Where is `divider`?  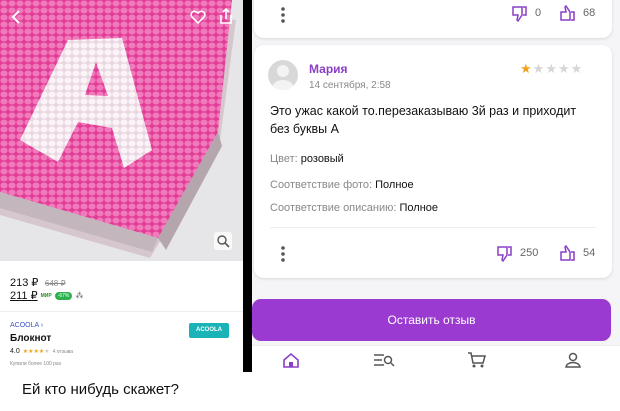
divider is located at coordinates (121, 311).